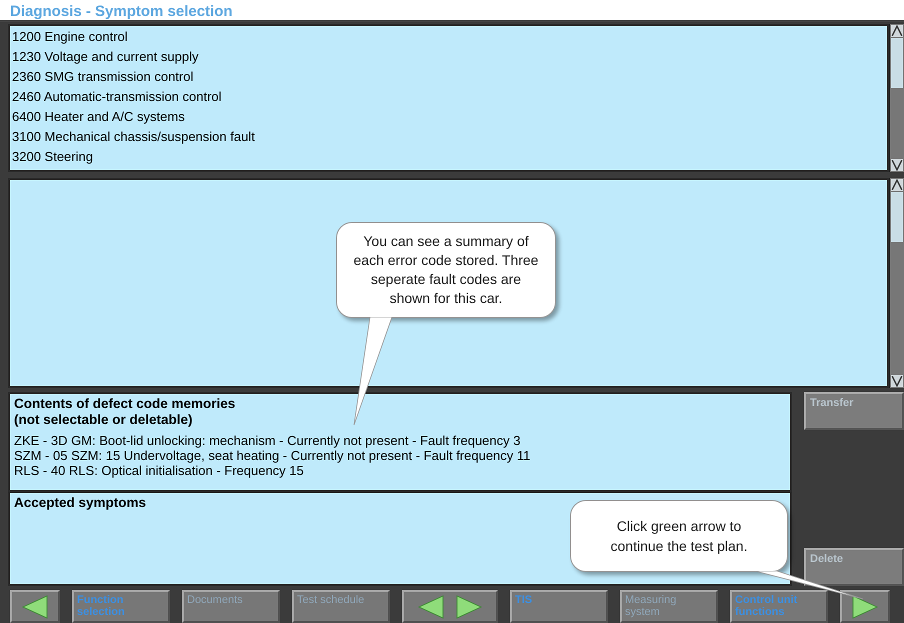  What do you see at coordinates (448, 117) in the screenshot?
I see `list-item: 6400 Heater and A/C systems` at bounding box center [448, 117].